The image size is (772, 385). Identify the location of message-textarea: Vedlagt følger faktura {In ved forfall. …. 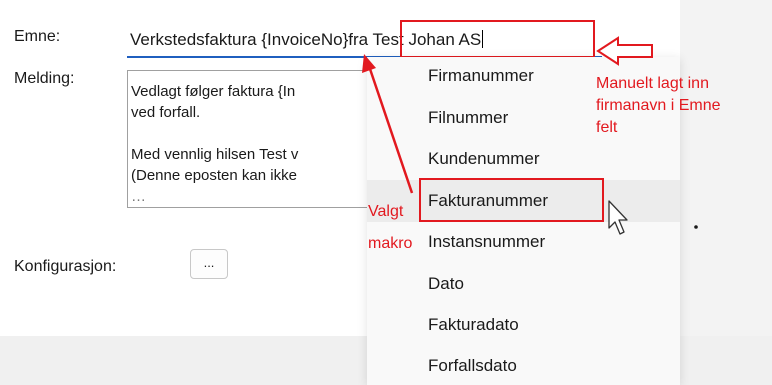
(252, 139).